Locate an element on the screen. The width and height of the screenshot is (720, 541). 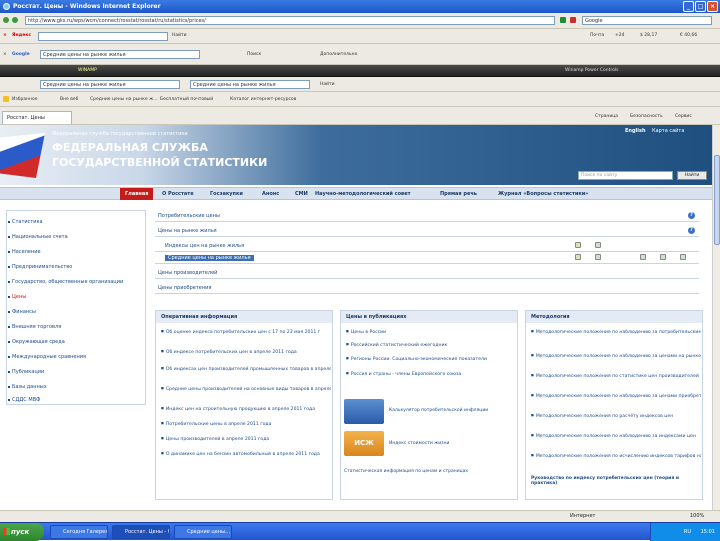
close-button: × is located at coordinates (712, 6).